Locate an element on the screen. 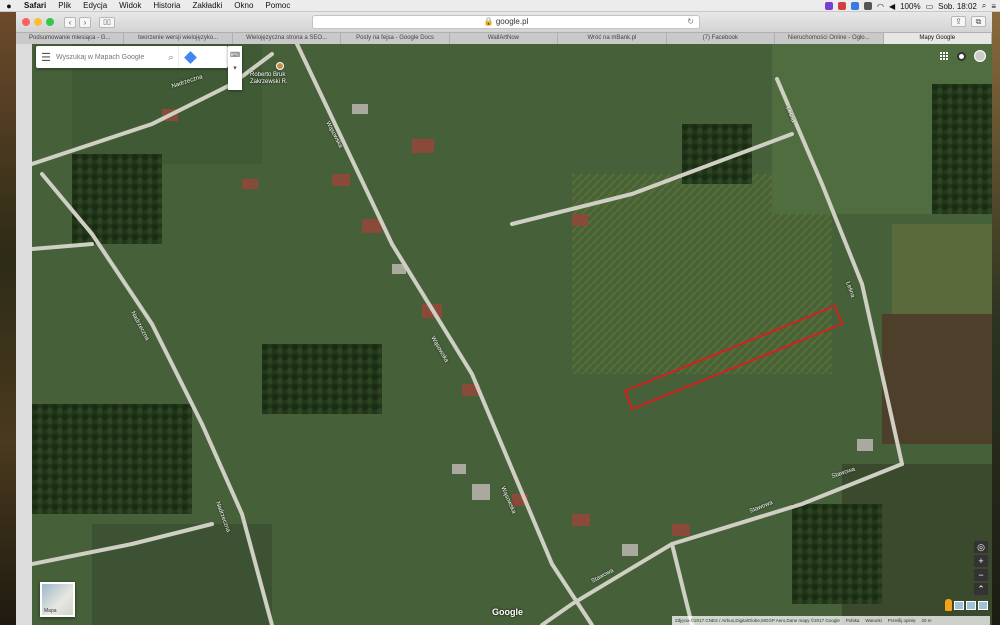 This screenshot has height=625, width=1000. minimize-window-button is located at coordinates (38, 22).